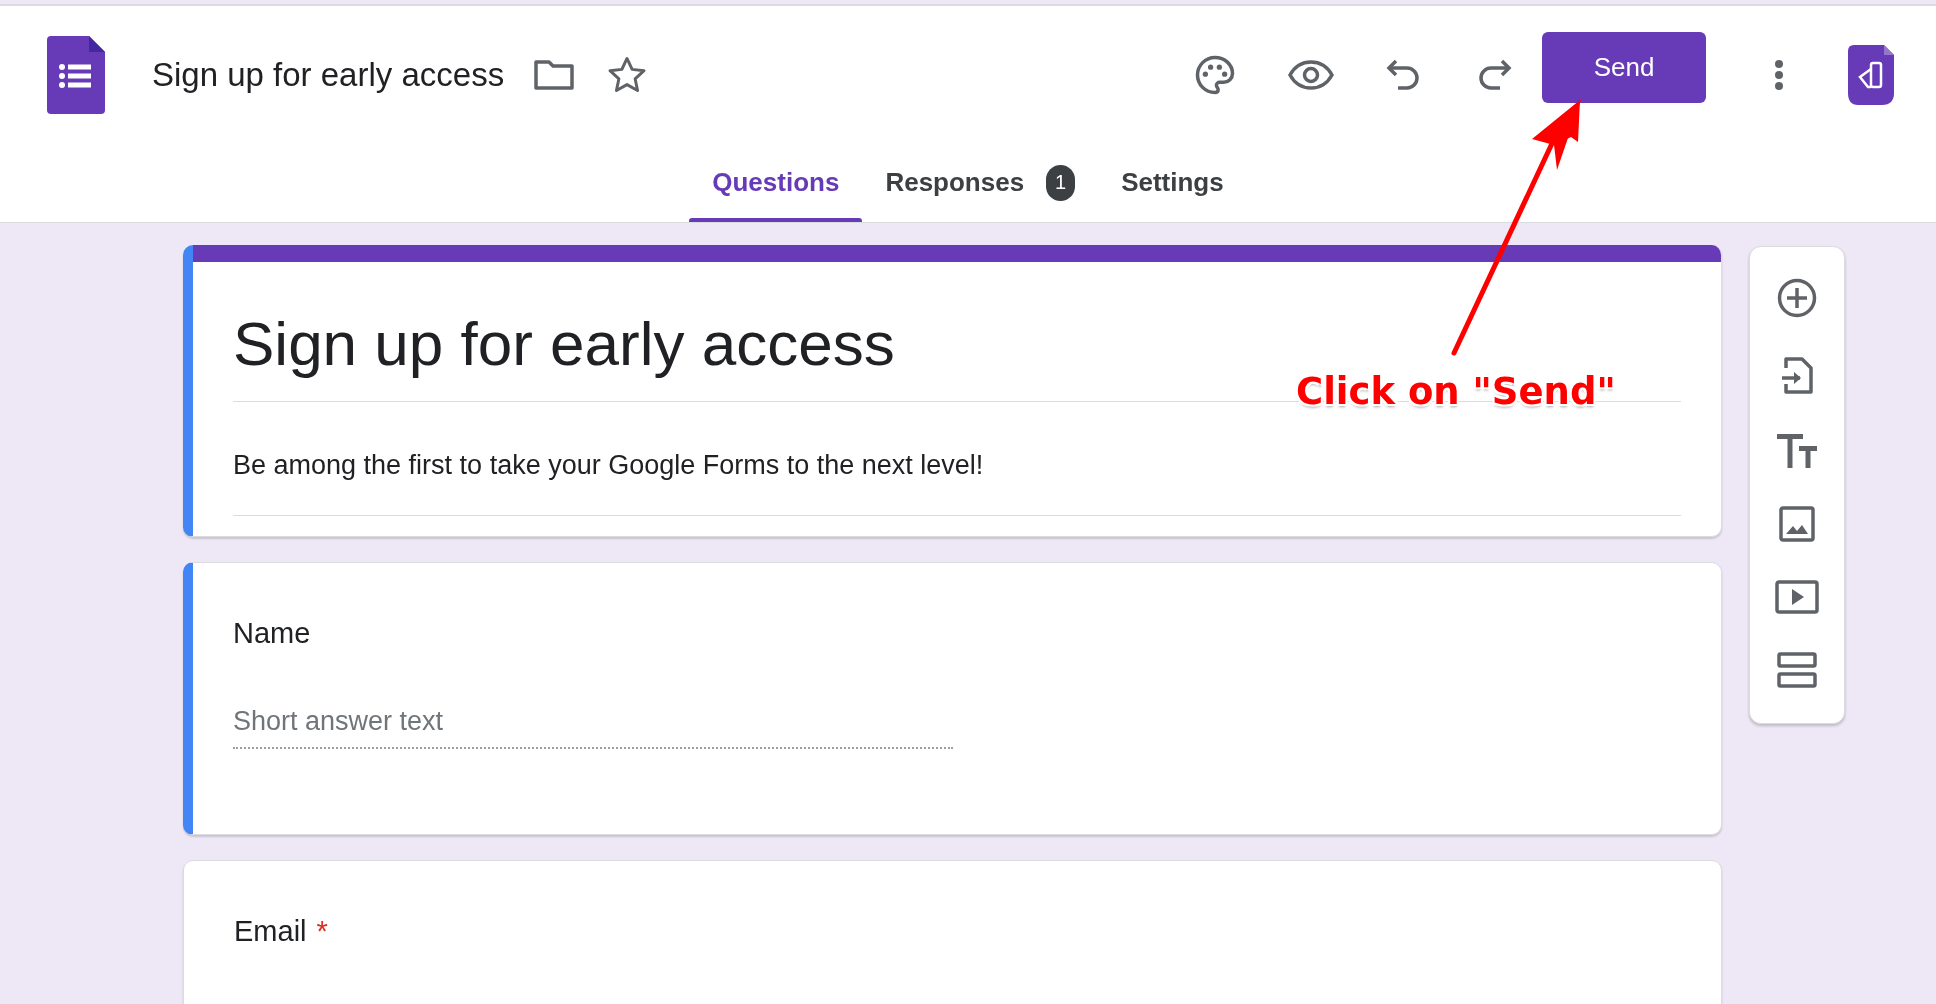  Describe the element at coordinates (554, 74) in the screenshot. I see `folder-icon` at that location.